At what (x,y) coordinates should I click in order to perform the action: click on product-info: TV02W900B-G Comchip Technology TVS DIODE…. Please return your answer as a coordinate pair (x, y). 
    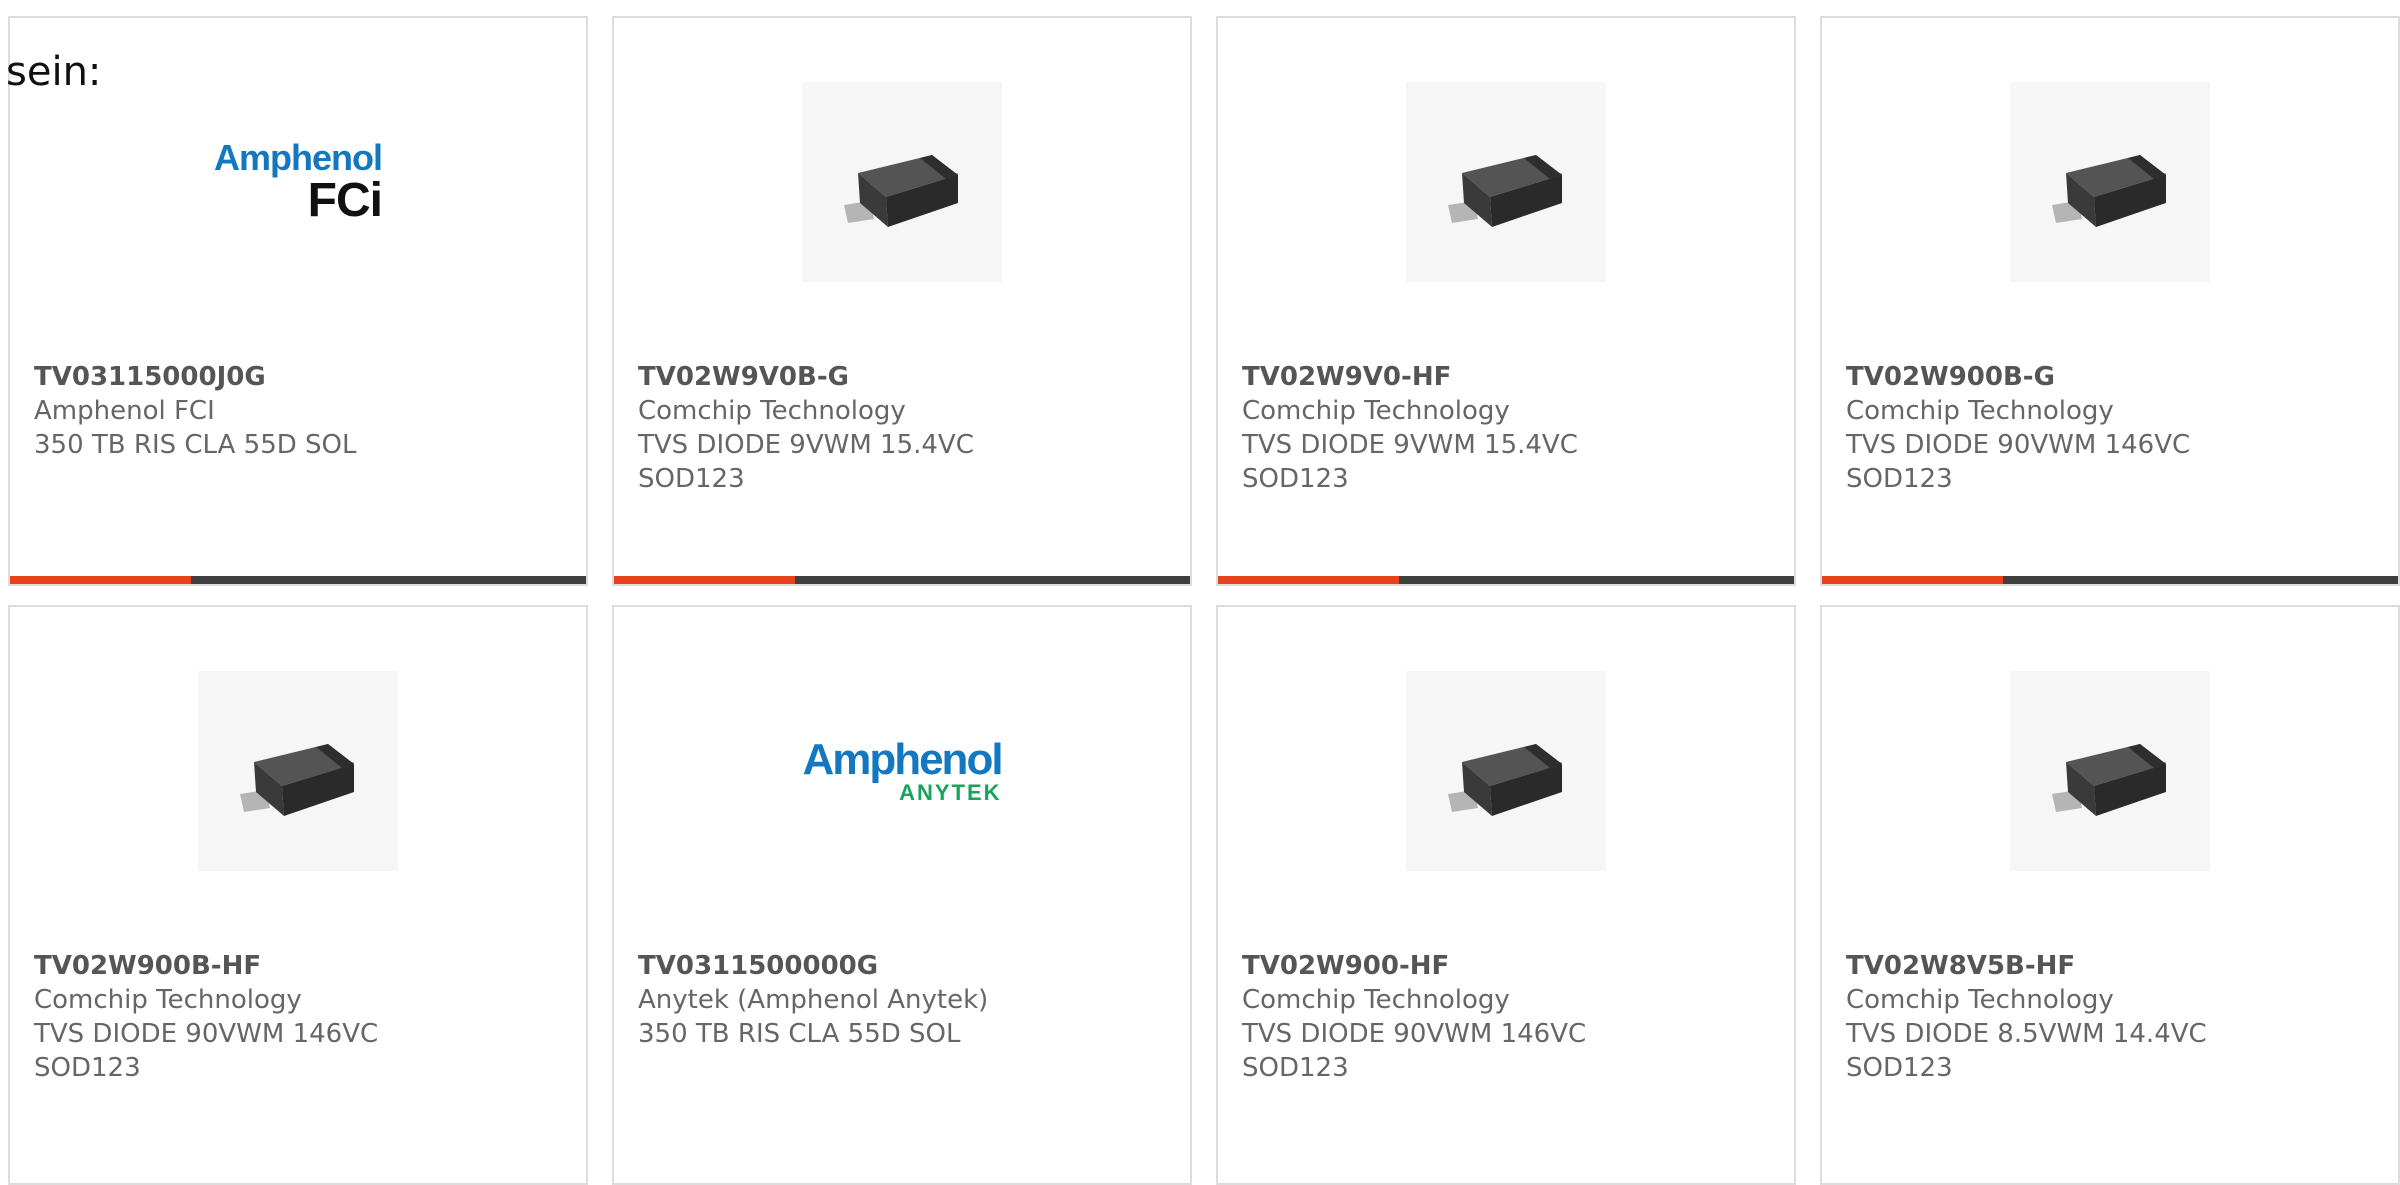
    Looking at the image, I should click on (2114, 428).